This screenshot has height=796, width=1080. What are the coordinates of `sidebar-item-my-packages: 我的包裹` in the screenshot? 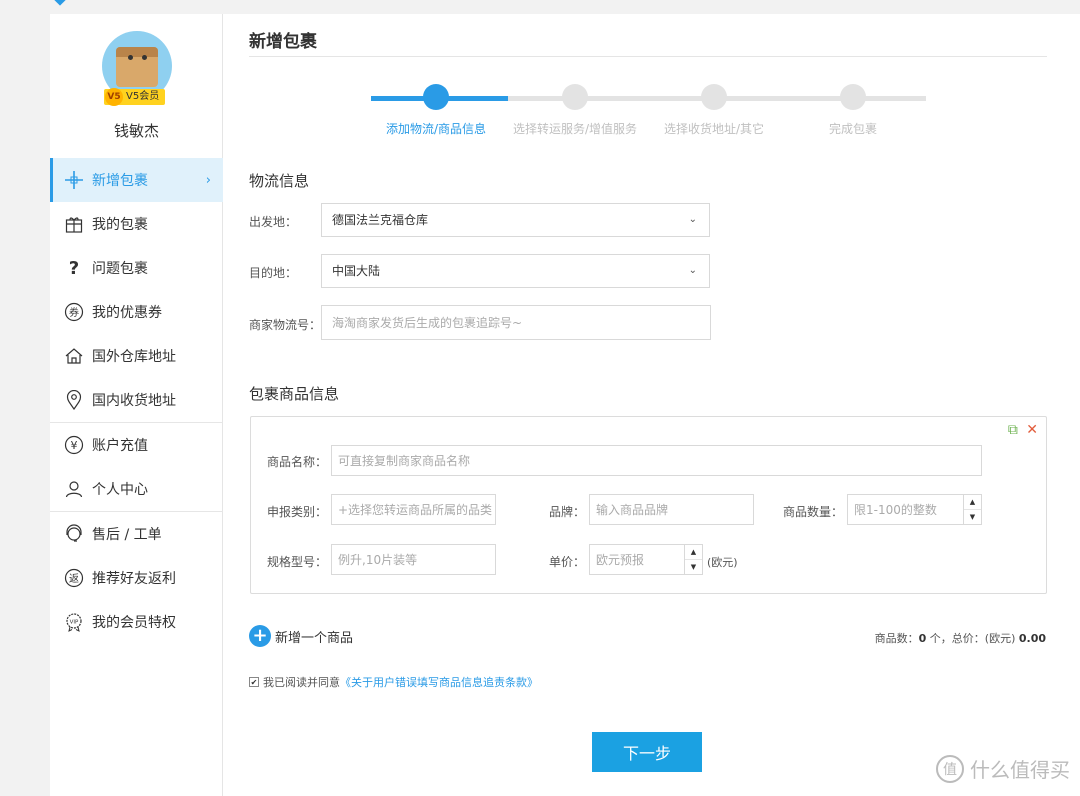 It's located at (136, 224).